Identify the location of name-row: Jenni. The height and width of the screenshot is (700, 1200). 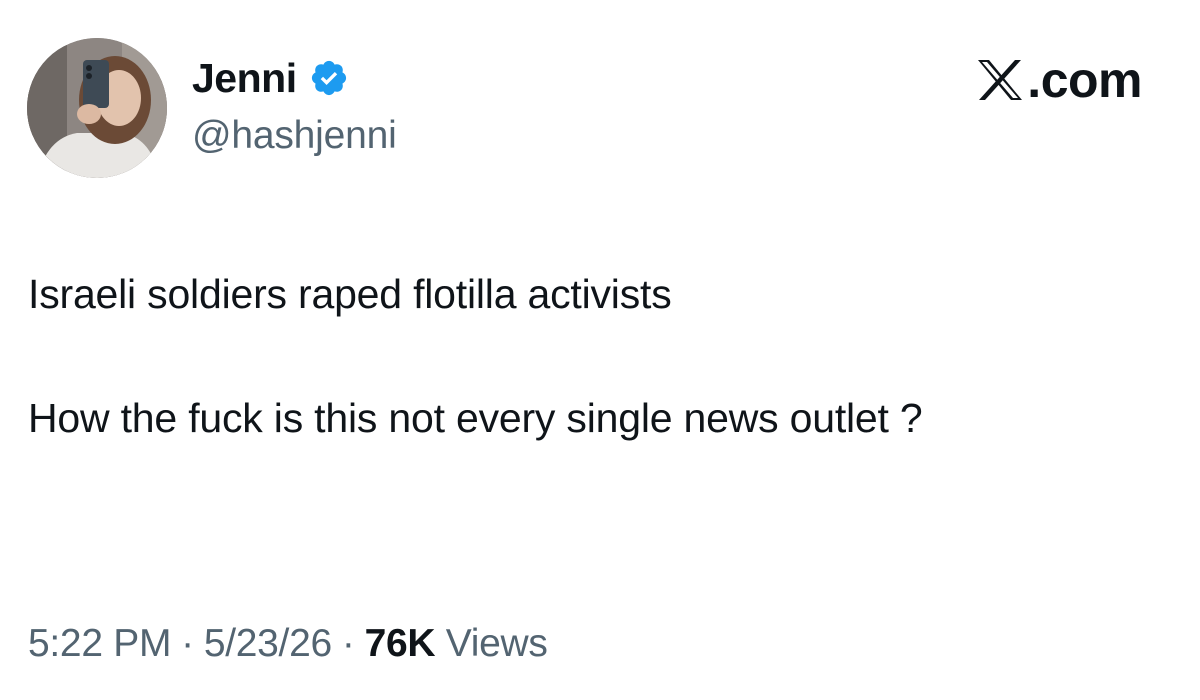
(294, 78).